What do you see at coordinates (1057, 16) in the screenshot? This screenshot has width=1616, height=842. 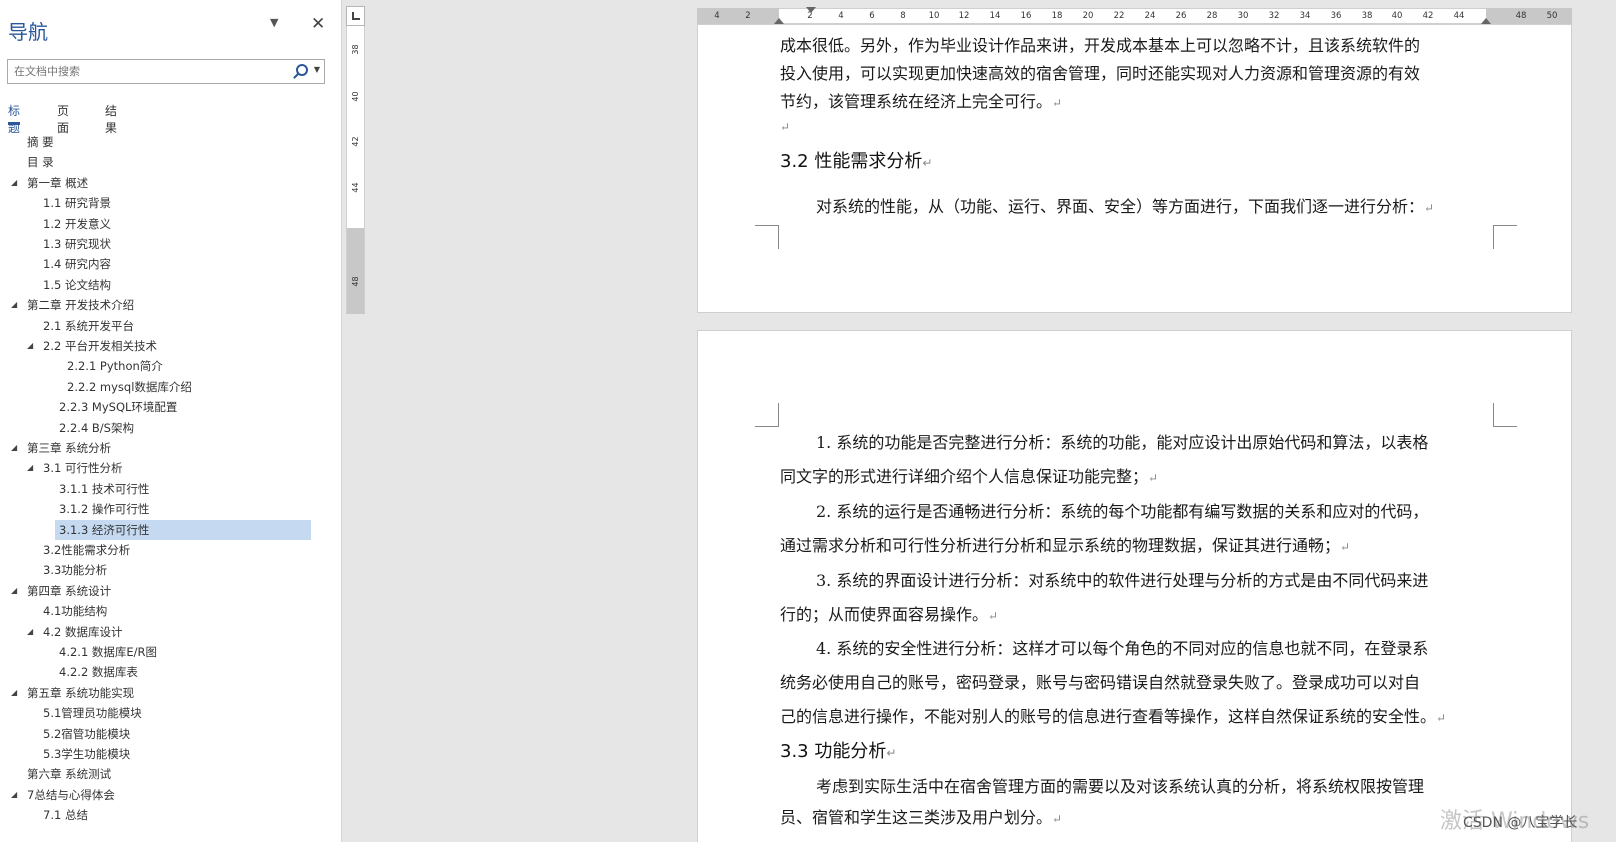 I see `ruler-tick-label: 18` at bounding box center [1057, 16].